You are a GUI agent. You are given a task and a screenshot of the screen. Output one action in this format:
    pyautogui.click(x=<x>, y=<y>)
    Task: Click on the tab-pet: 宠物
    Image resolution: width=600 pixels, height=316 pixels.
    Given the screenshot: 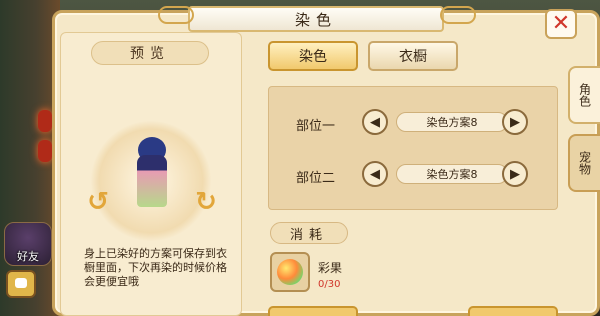 What is the action you would take?
    pyautogui.click(x=584, y=163)
    